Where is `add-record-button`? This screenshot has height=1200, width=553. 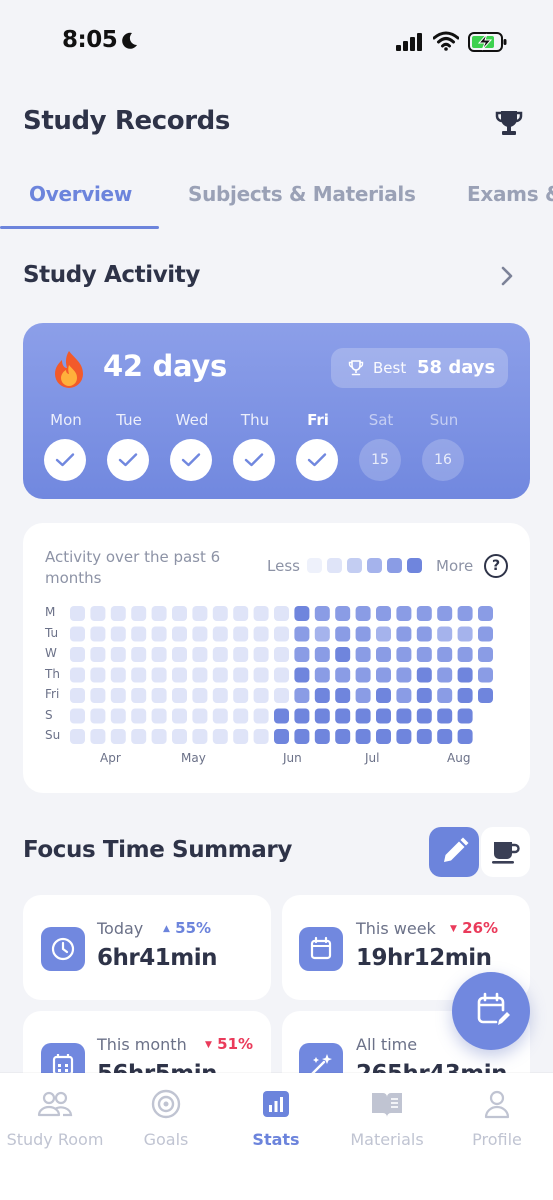 add-record-button is located at coordinates (491, 1011).